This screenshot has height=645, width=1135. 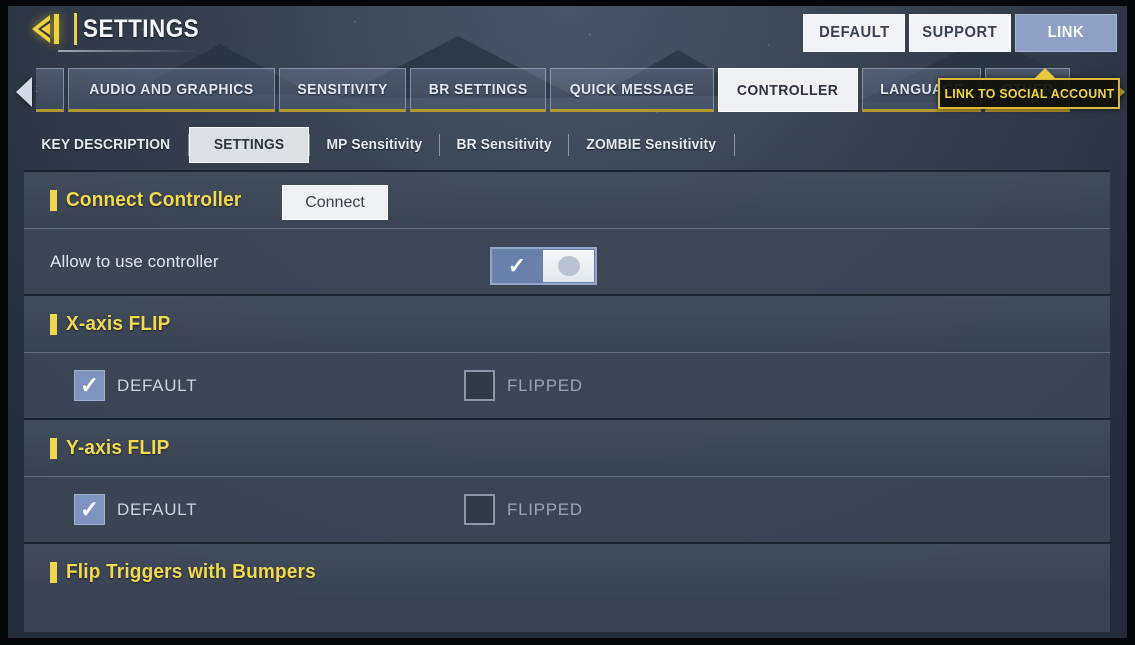 I want to click on section-x-axis-flip: X-axis FLIP, so click(x=567, y=323).